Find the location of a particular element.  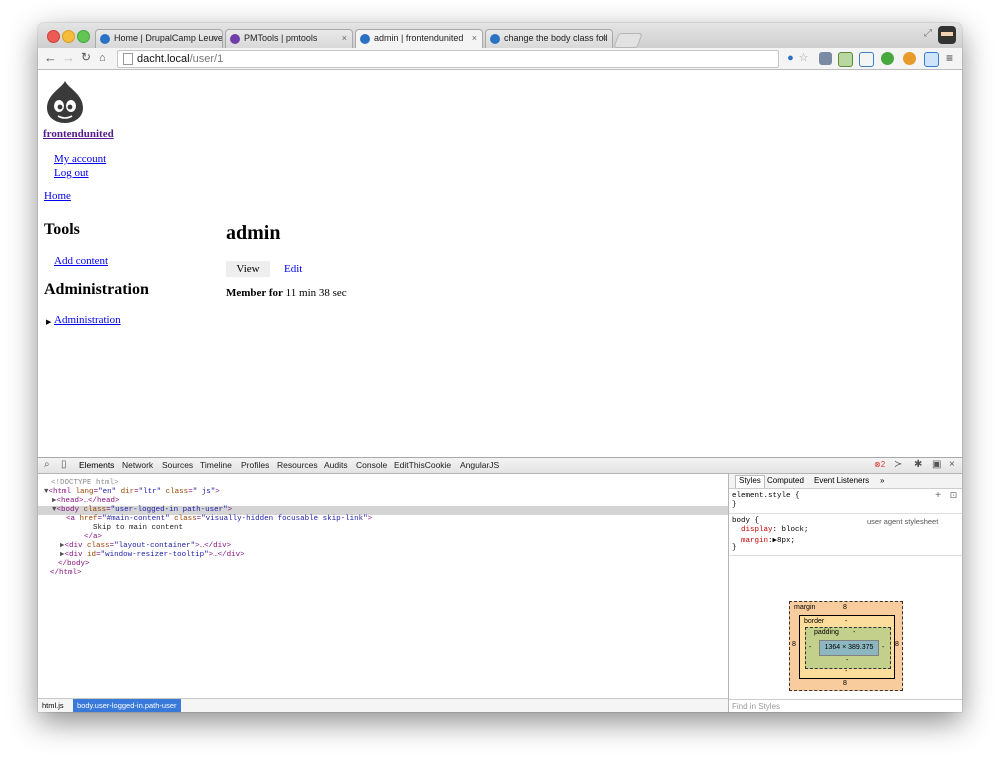

devtools-tab-sources: Sources is located at coordinates (177, 465).